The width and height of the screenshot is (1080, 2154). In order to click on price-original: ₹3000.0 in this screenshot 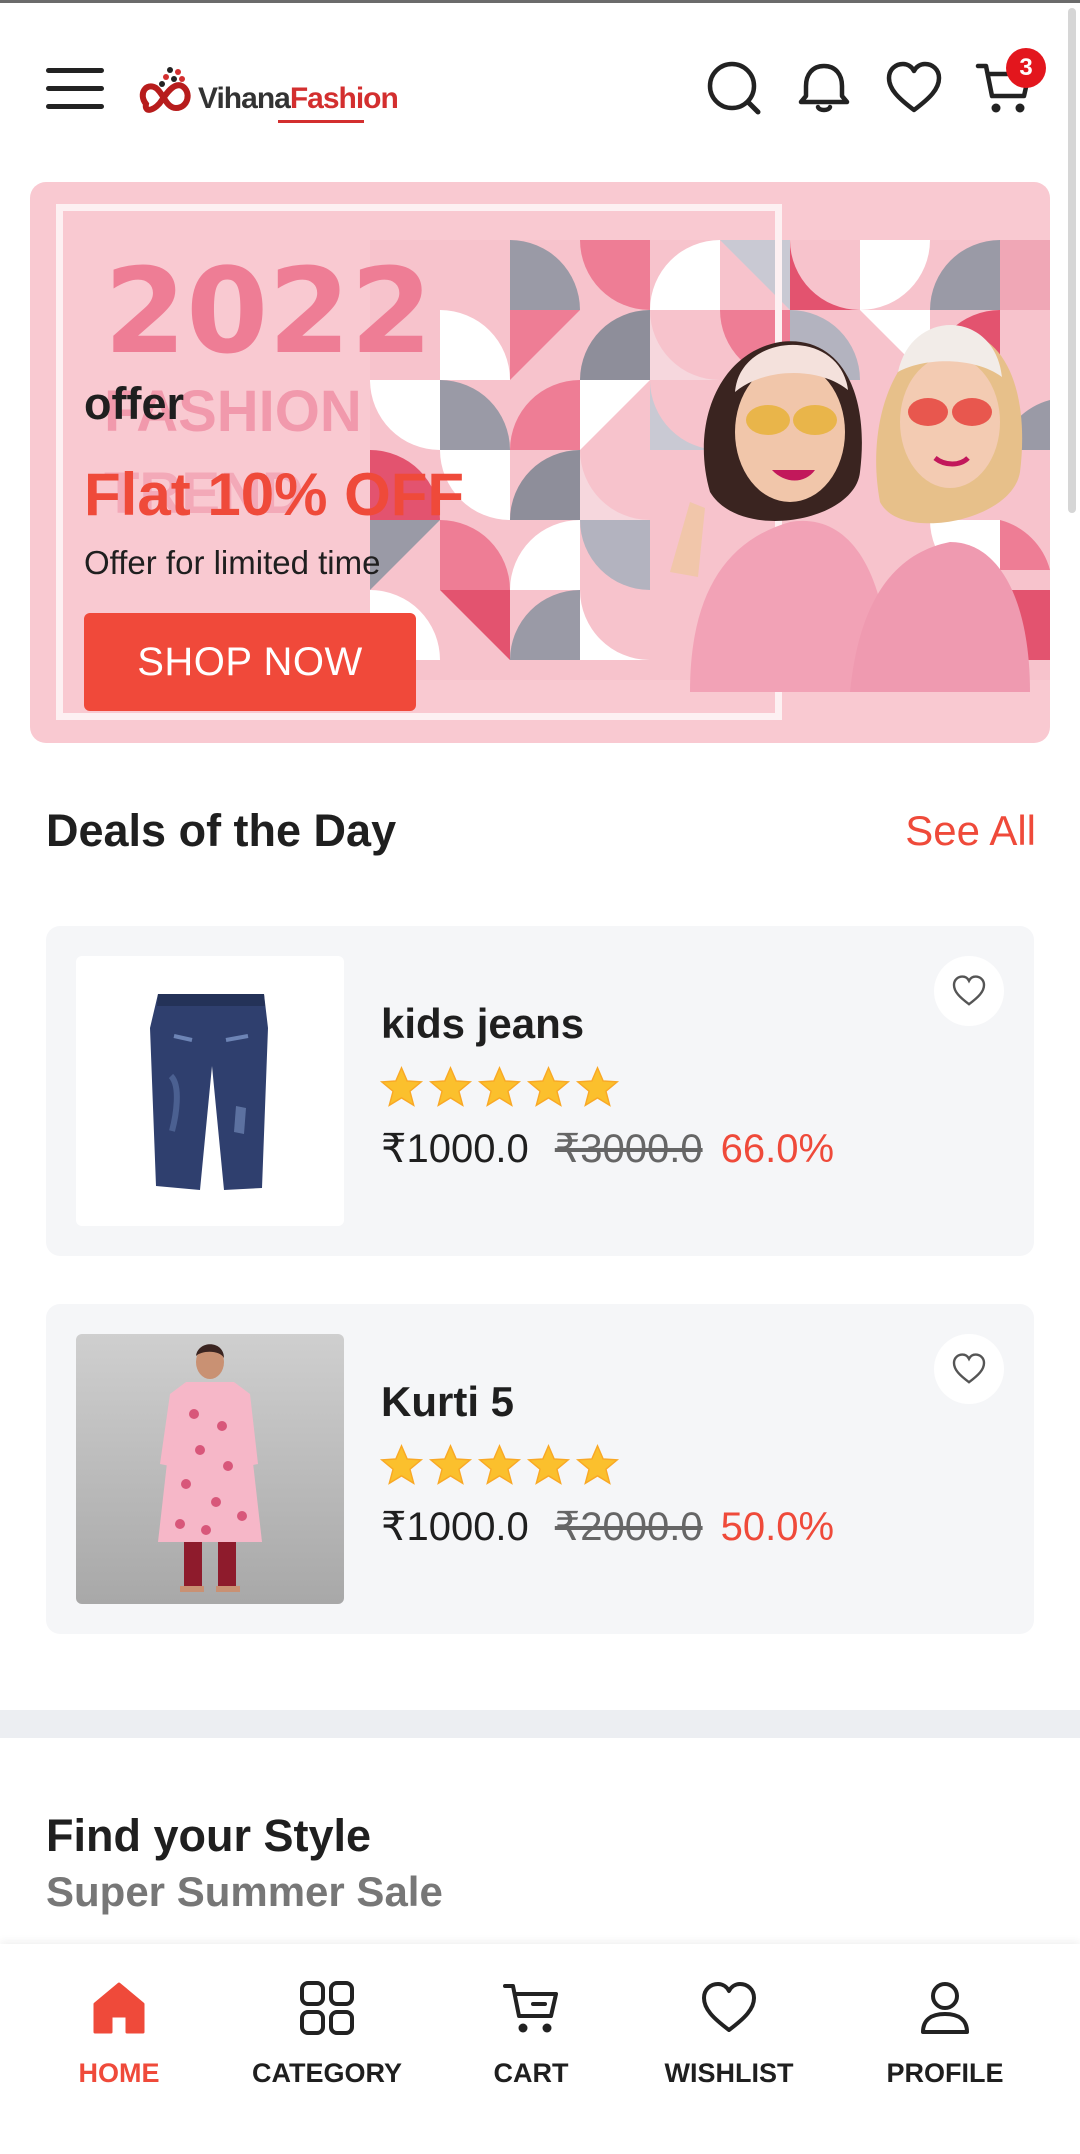, I will do `click(628, 1149)`.